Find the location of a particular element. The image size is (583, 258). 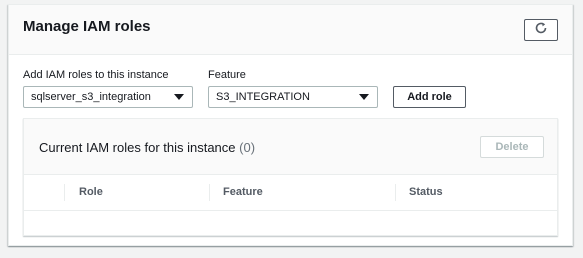

refresh-icon is located at coordinates (541, 30).